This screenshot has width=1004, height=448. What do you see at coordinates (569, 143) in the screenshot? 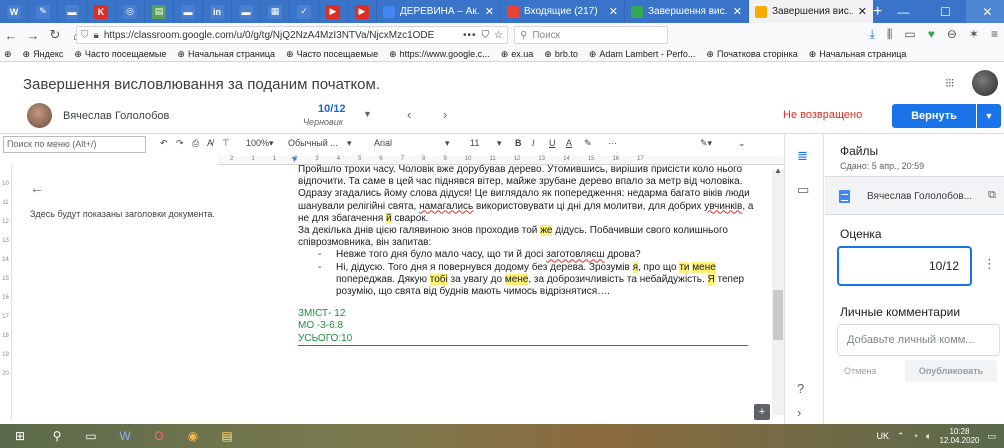
I see `text-color-button: A` at bounding box center [569, 143].